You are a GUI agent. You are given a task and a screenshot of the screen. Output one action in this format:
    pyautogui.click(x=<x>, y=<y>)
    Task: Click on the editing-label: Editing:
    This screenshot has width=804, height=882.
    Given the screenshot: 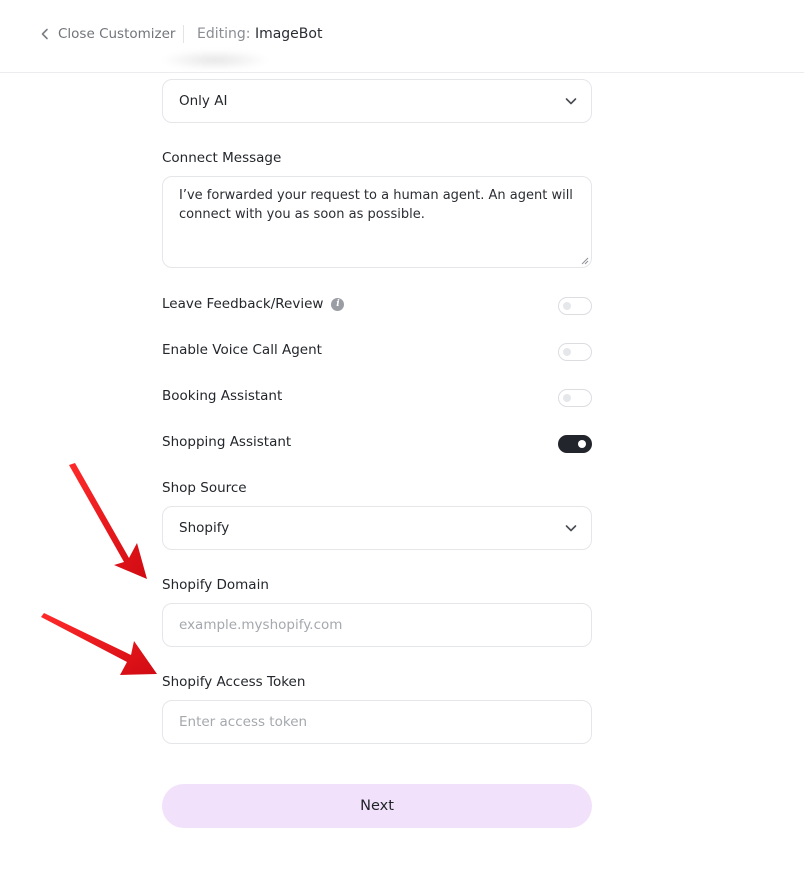 What is the action you would take?
    pyautogui.click(x=224, y=34)
    